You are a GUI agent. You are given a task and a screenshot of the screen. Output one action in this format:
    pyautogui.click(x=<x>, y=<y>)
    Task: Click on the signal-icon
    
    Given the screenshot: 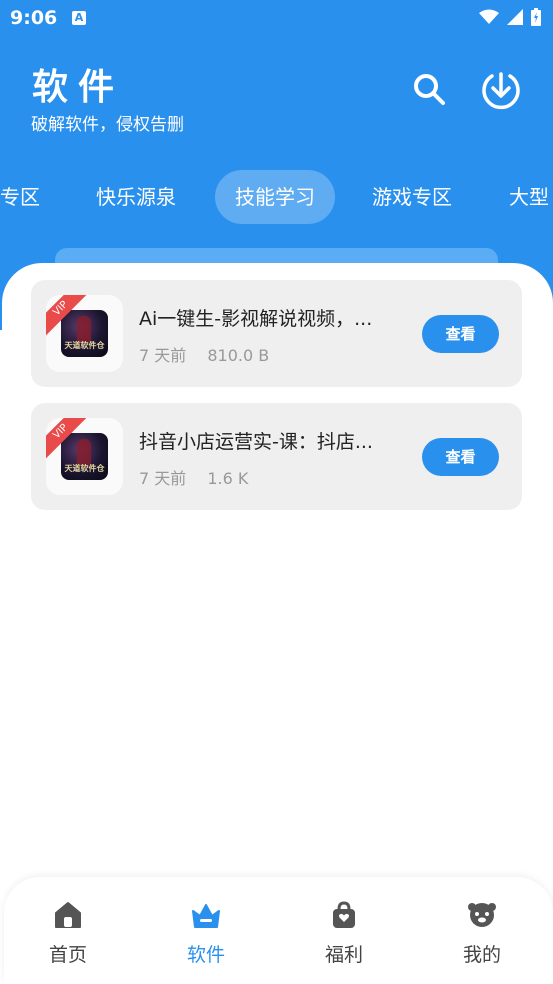 What is the action you would take?
    pyautogui.click(x=515, y=17)
    